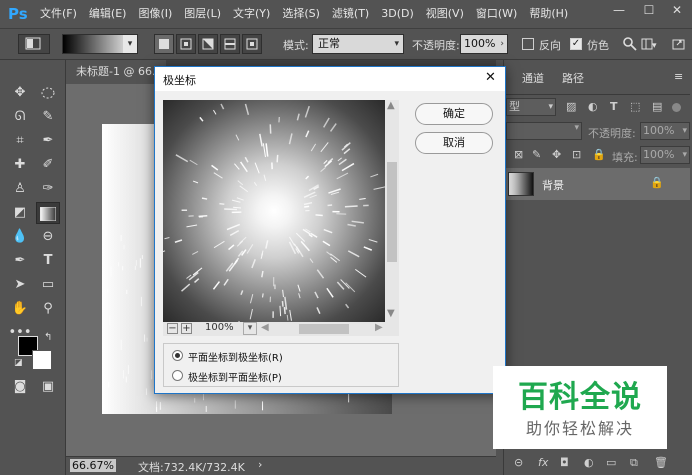 This screenshot has width=692, height=475. Describe the element at coordinates (661, 462) in the screenshot. I see `trash-icon: 🗑` at that location.